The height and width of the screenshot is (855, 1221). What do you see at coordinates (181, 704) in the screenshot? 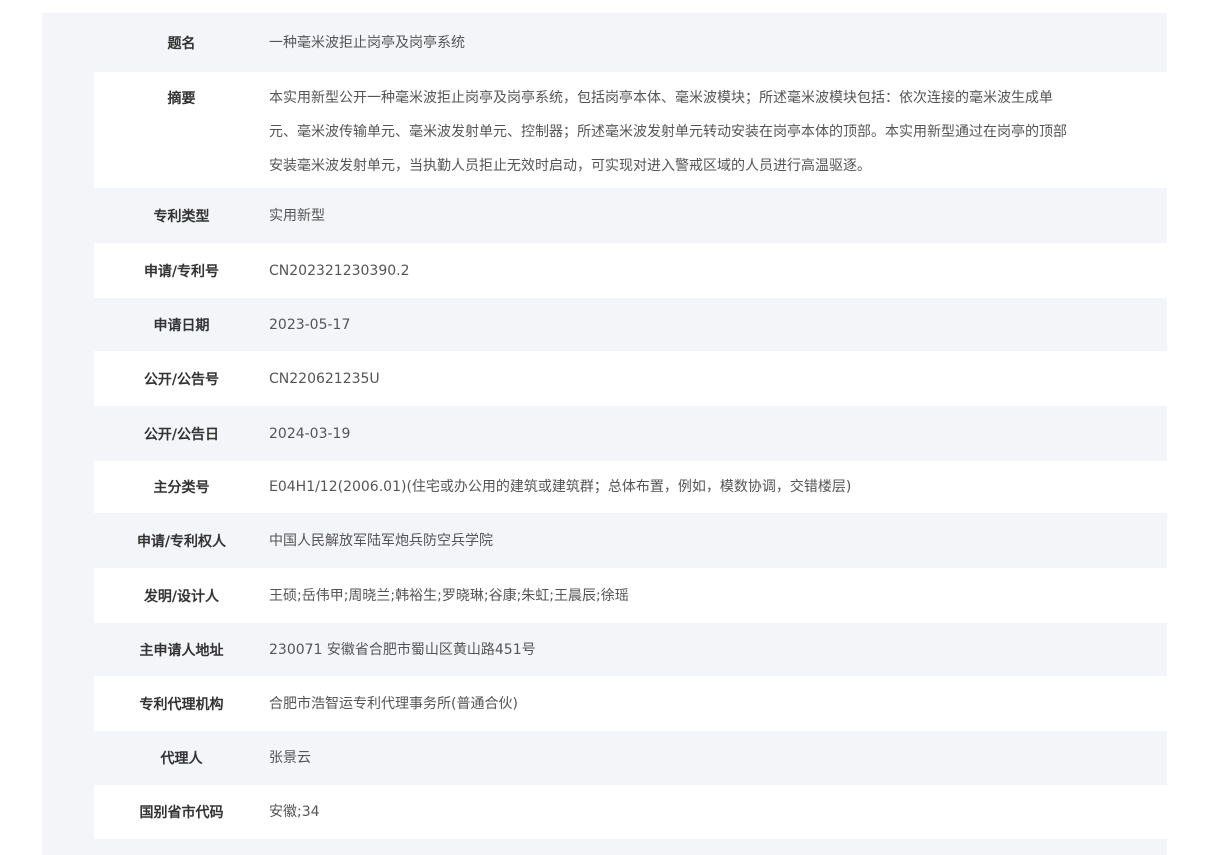
I see `row-label: 专利代理机构` at bounding box center [181, 704].